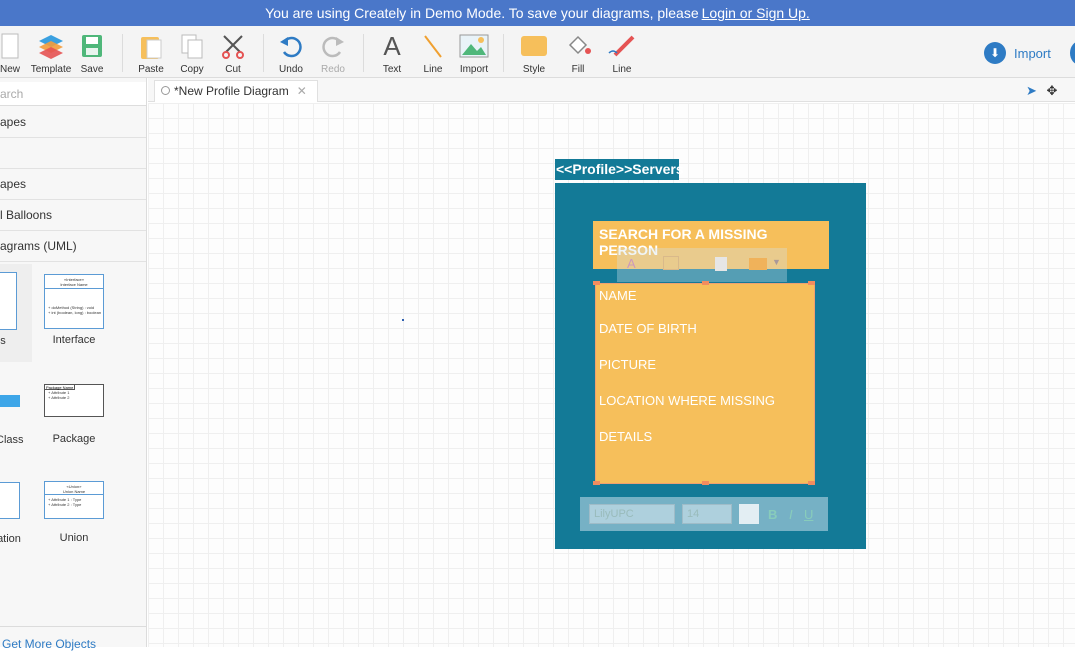 The image size is (1075, 651). Describe the element at coordinates (632, 514) in the screenshot. I see `font-family-select: LilyUPC` at that location.